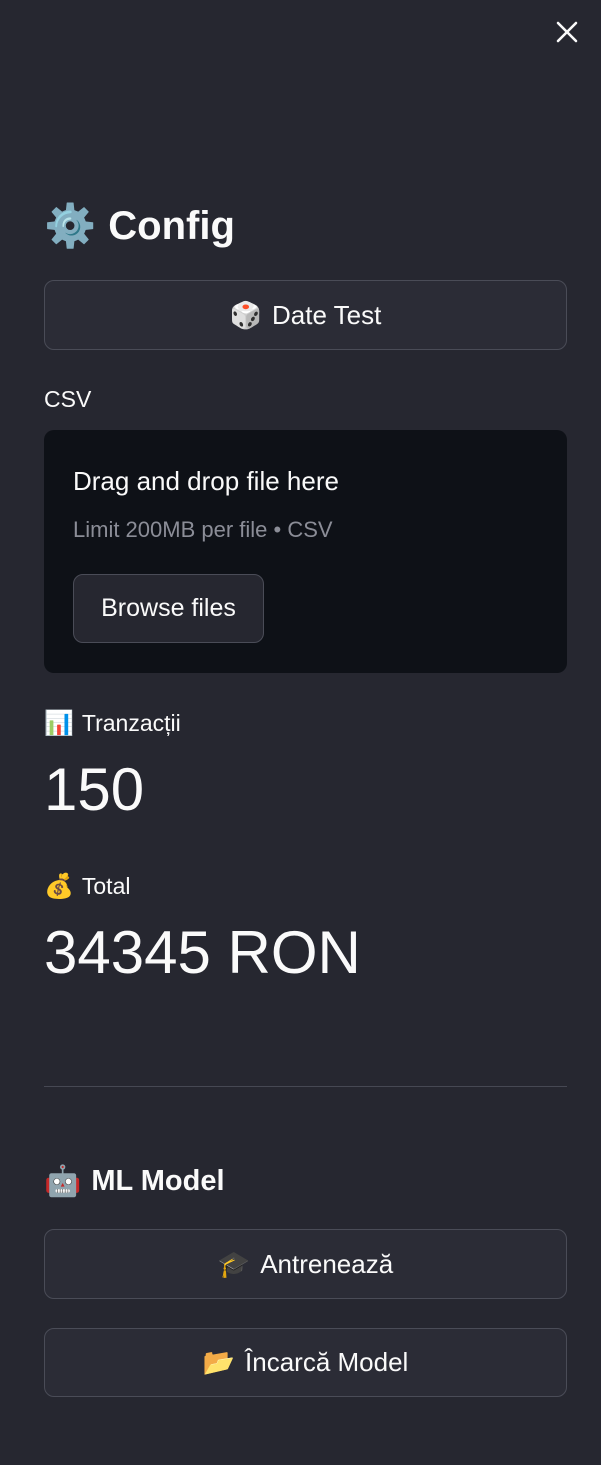  What do you see at coordinates (202, 952) in the screenshot?
I see `total-metric-value: 34345 RON` at bounding box center [202, 952].